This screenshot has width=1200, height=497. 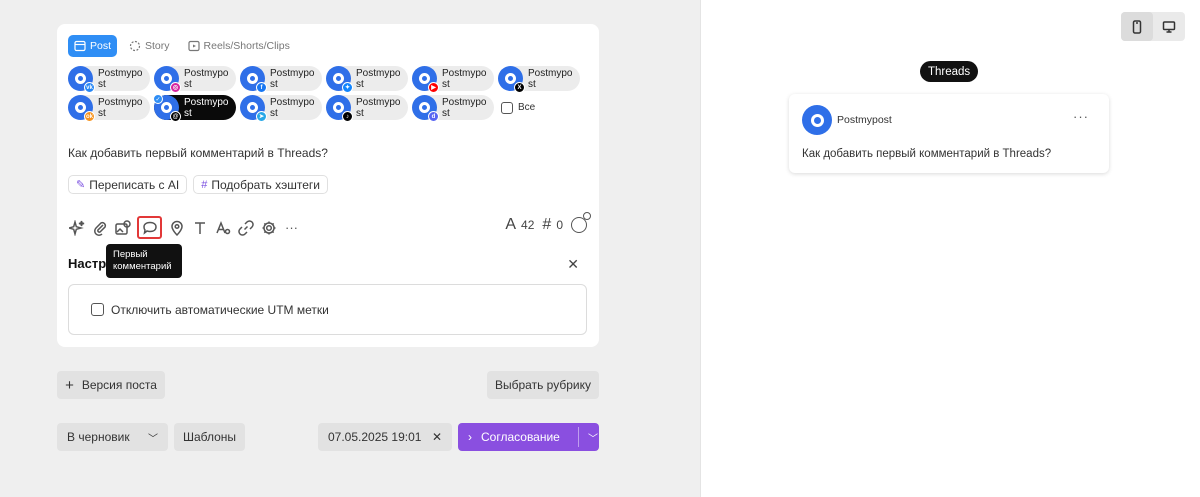 What do you see at coordinates (520, 437) in the screenshot?
I see `approval-label: Согласование` at bounding box center [520, 437].